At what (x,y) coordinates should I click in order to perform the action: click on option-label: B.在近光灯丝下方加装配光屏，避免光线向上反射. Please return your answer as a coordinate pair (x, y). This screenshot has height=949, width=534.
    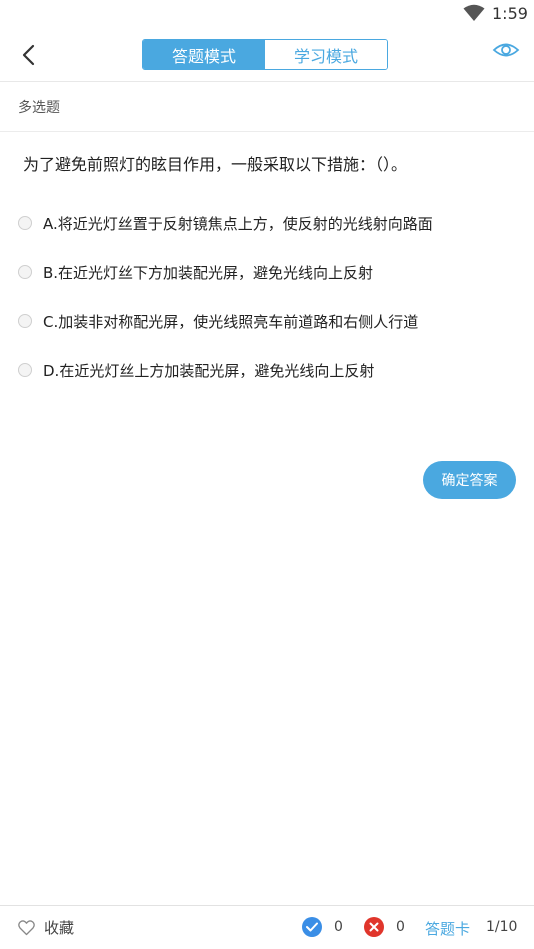
    Looking at the image, I should click on (208, 272).